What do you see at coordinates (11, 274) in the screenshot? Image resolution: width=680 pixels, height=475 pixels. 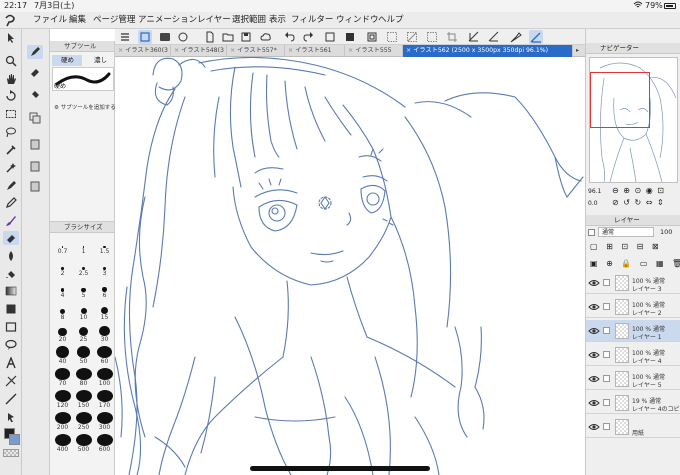 I see `fill-icon` at bounding box center [11, 274].